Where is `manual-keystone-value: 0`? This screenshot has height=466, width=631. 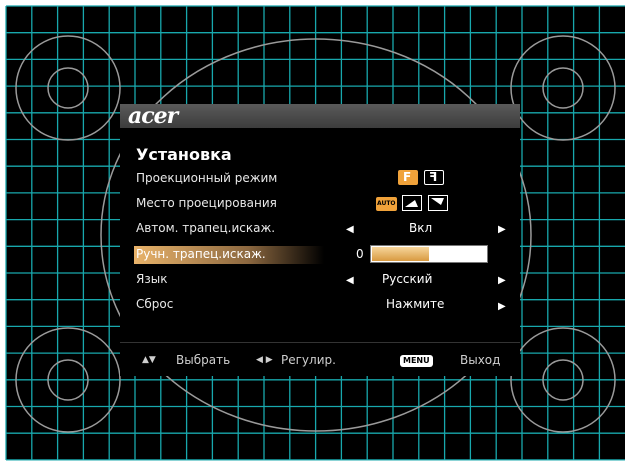 manual-keystone-value: 0 is located at coordinates (360, 254).